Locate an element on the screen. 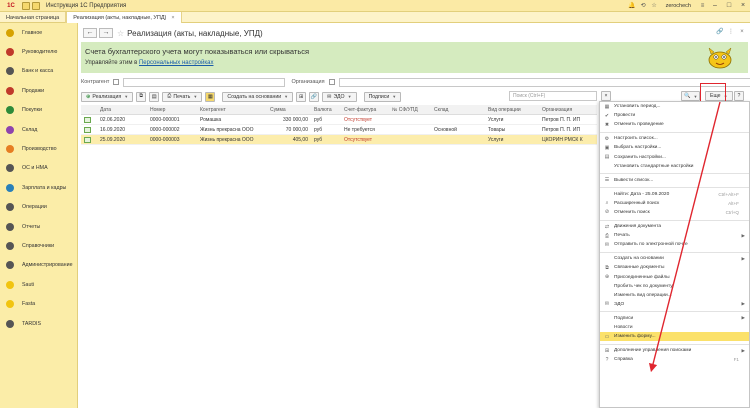  organization-checkbox is located at coordinates (331, 82).